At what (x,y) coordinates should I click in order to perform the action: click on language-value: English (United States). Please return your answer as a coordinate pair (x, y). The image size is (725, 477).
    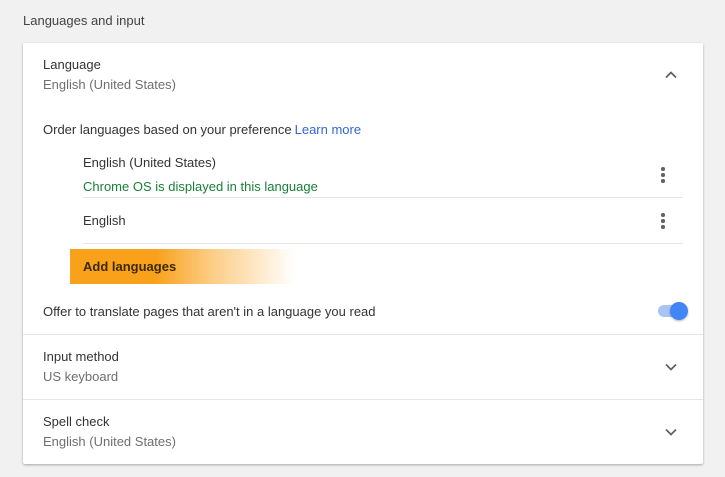
    Looking at the image, I should click on (109, 84).